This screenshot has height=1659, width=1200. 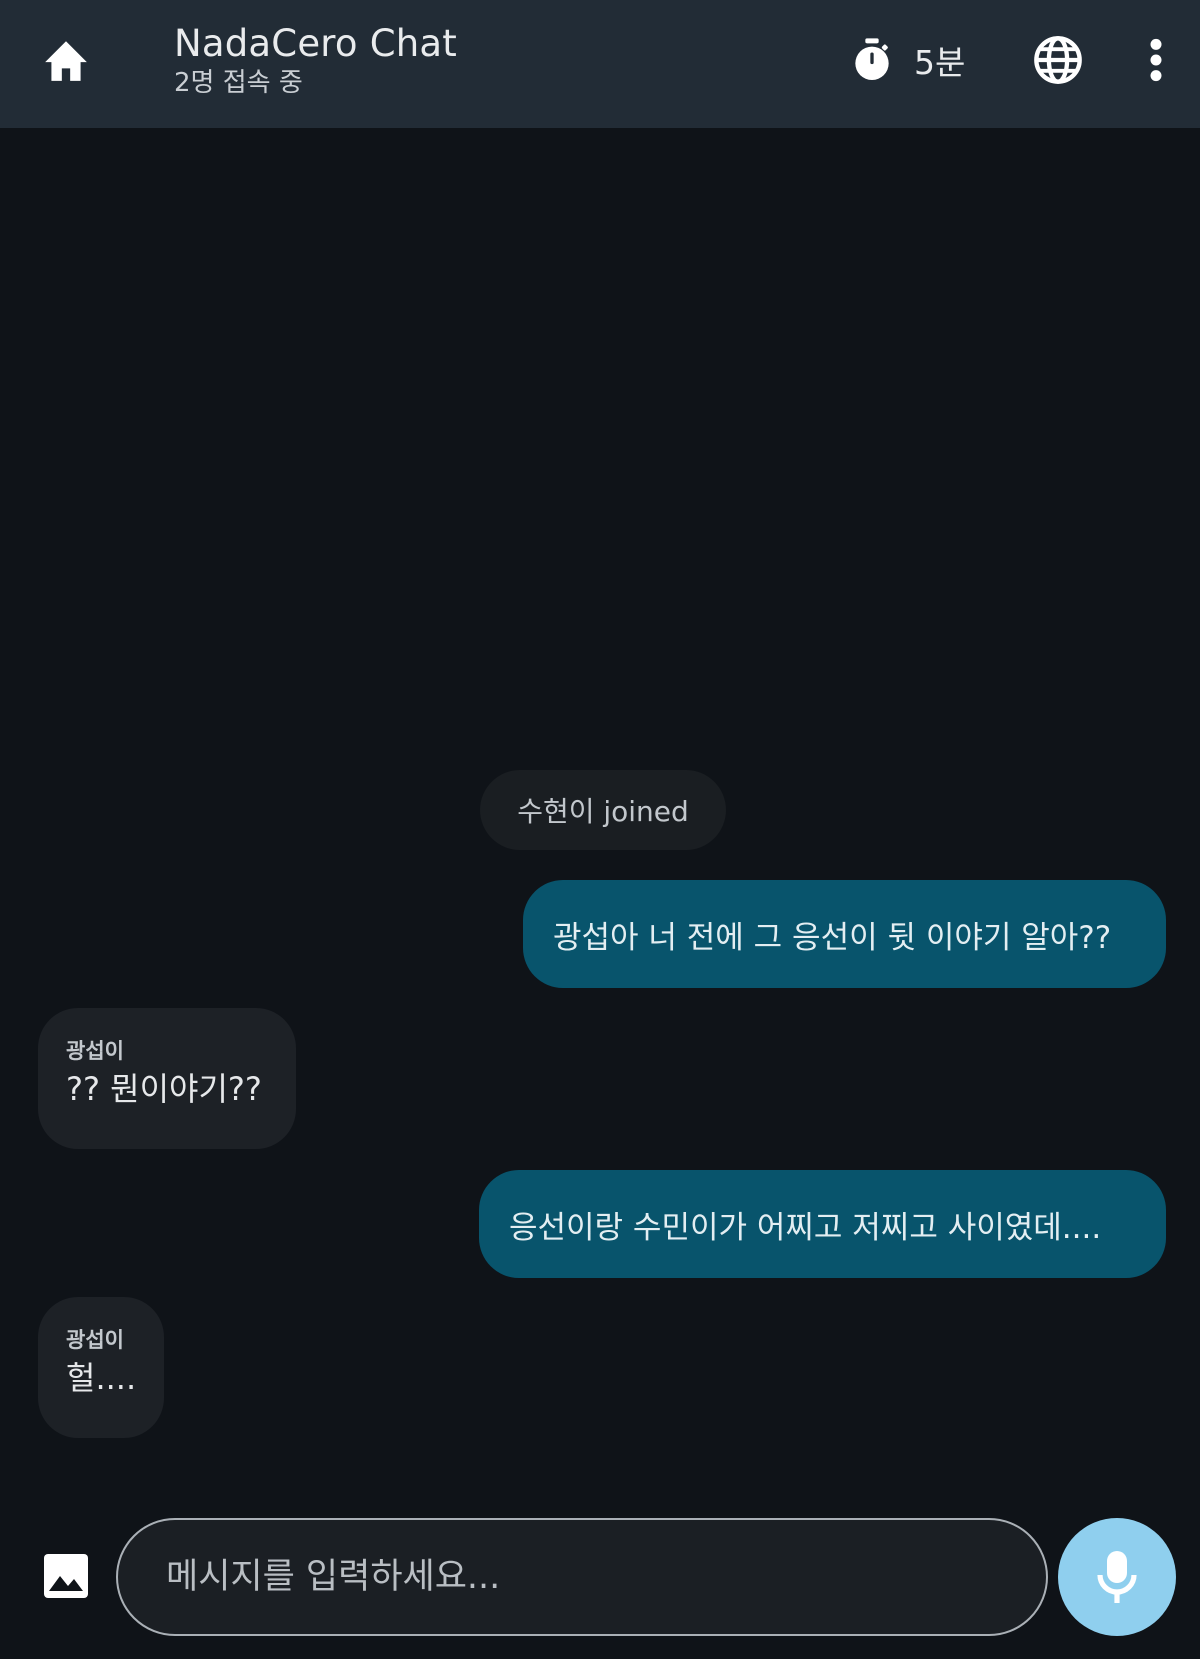 I want to click on more-vert-icon, so click(x=1156, y=60).